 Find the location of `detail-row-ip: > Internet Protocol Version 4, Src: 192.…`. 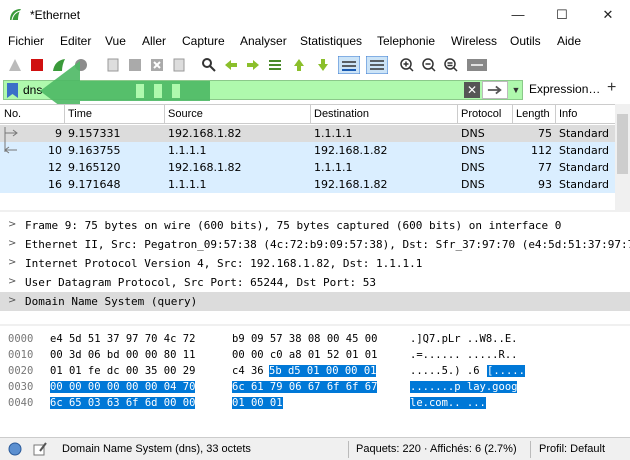

detail-row-ip: > Internet Protocol Version 4, Src: 192.… is located at coordinates (315, 263).